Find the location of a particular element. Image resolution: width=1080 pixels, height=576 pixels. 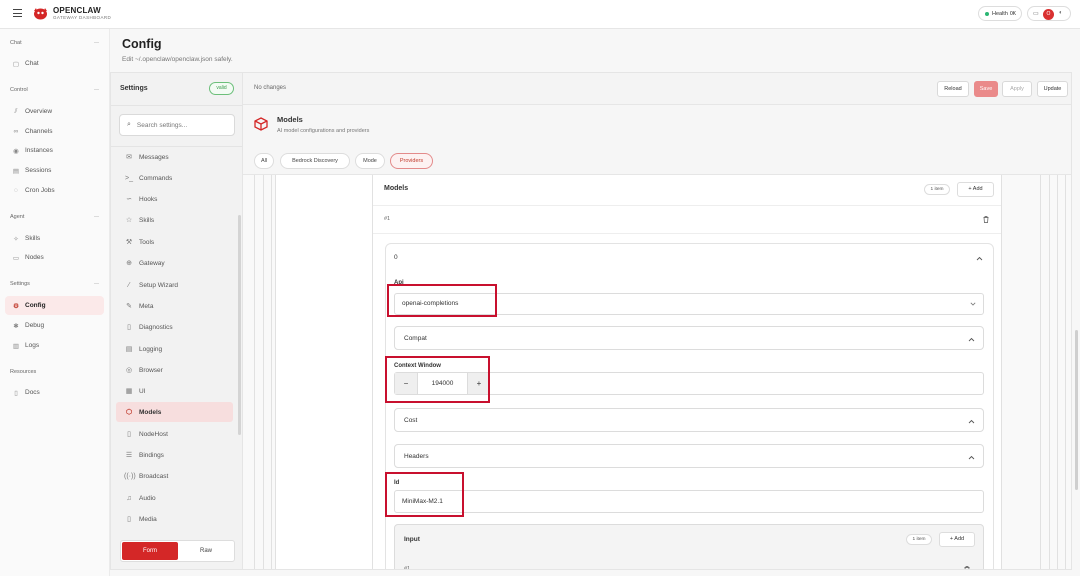

cube-icon: ⬡ is located at coordinates (129, 412).